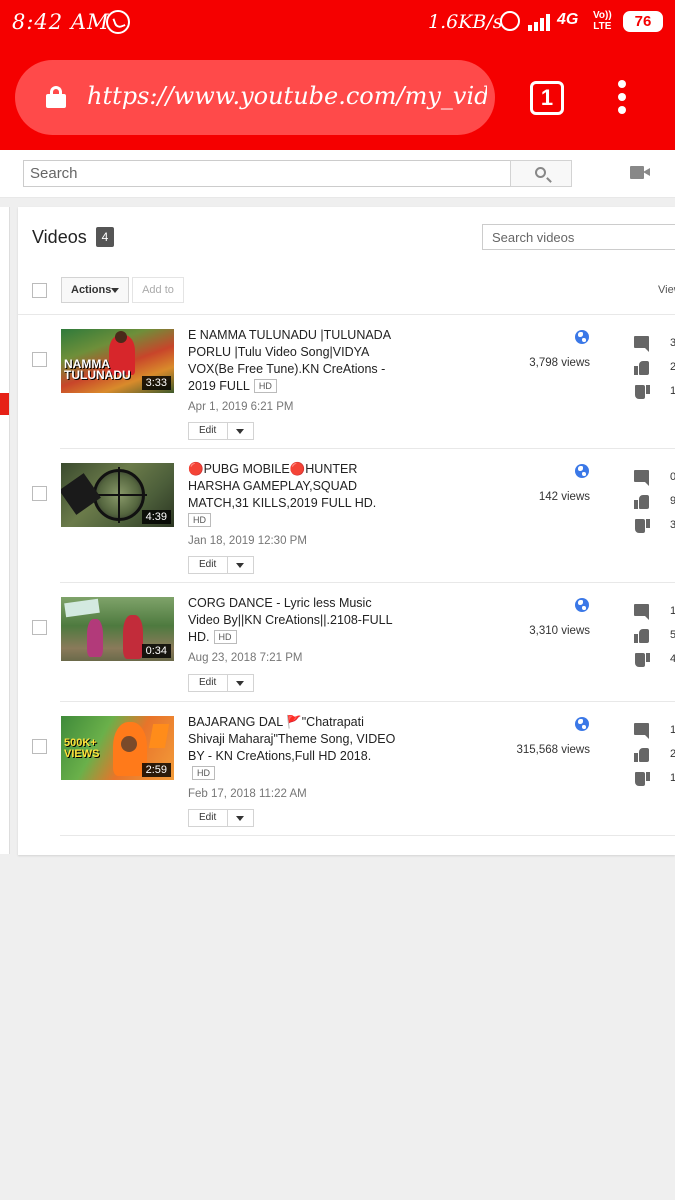 This screenshot has height=1200, width=675. I want to click on address-bar: https://www.youtube.com/my_videos?o, so click(255, 97).